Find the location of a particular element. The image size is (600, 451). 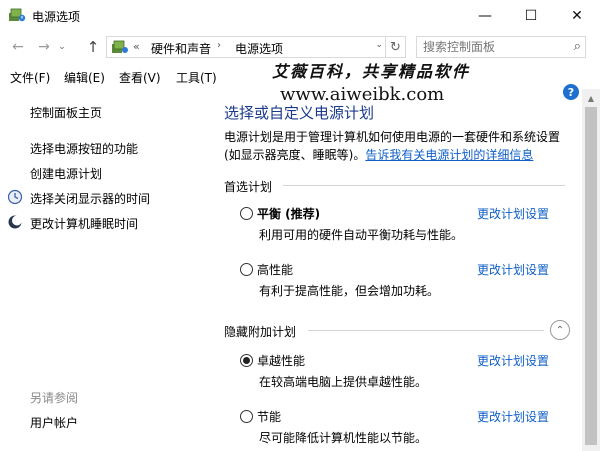

breadcrumb-hardware-sound: 硬件和声音 is located at coordinates (181, 48).